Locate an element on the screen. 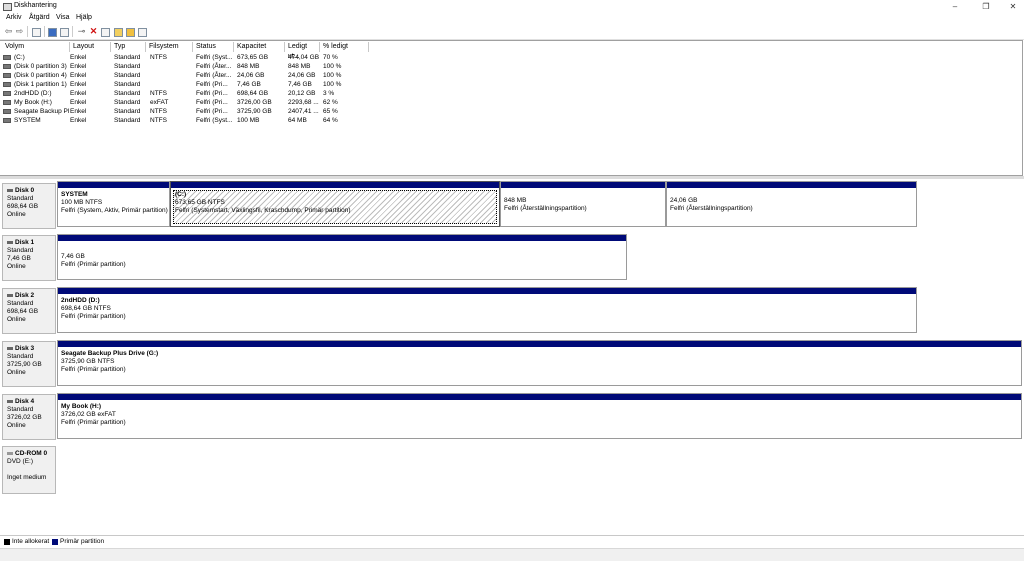 The image size is (1024, 561). details-icon is located at coordinates (142, 32).